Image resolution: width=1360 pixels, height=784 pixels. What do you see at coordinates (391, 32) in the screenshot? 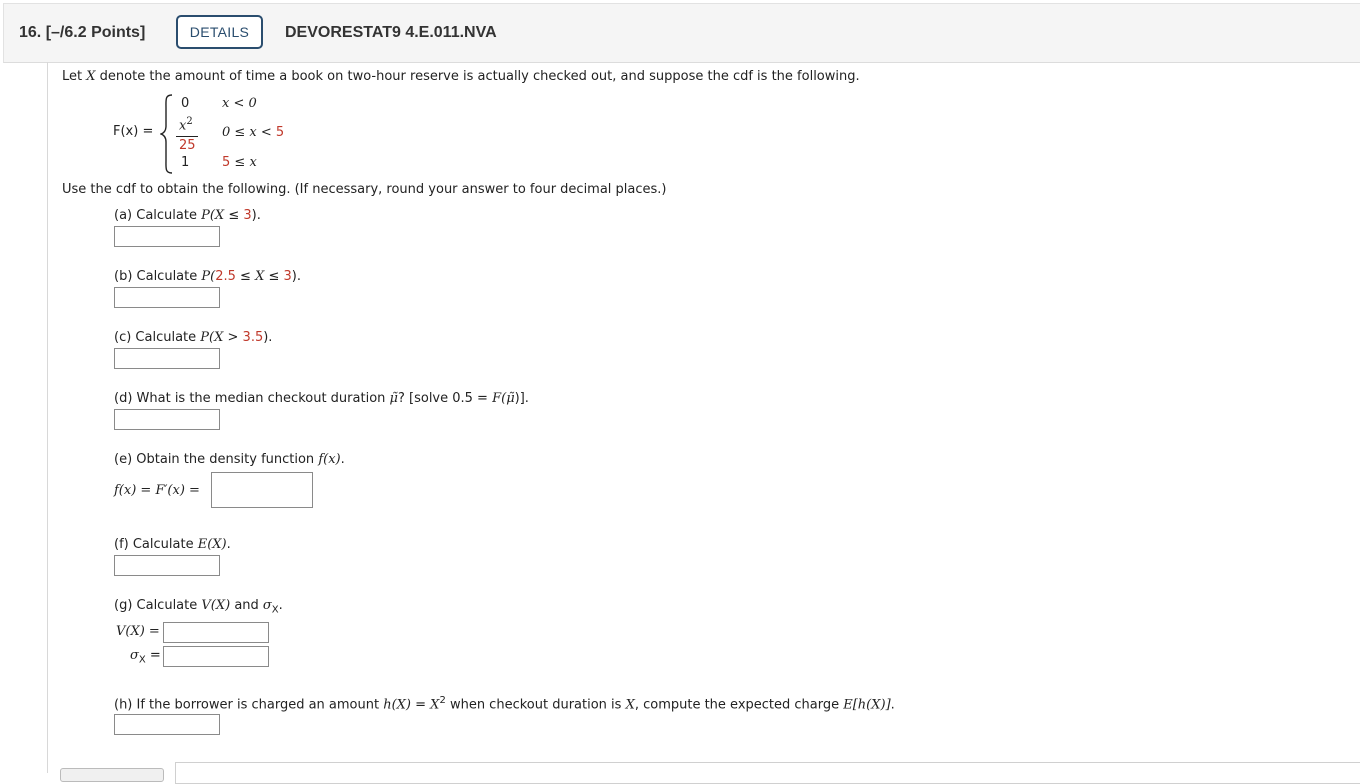
I see `question-code: DEVORESTAT9 4.E.011.NVA` at bounding box center [391, 32].